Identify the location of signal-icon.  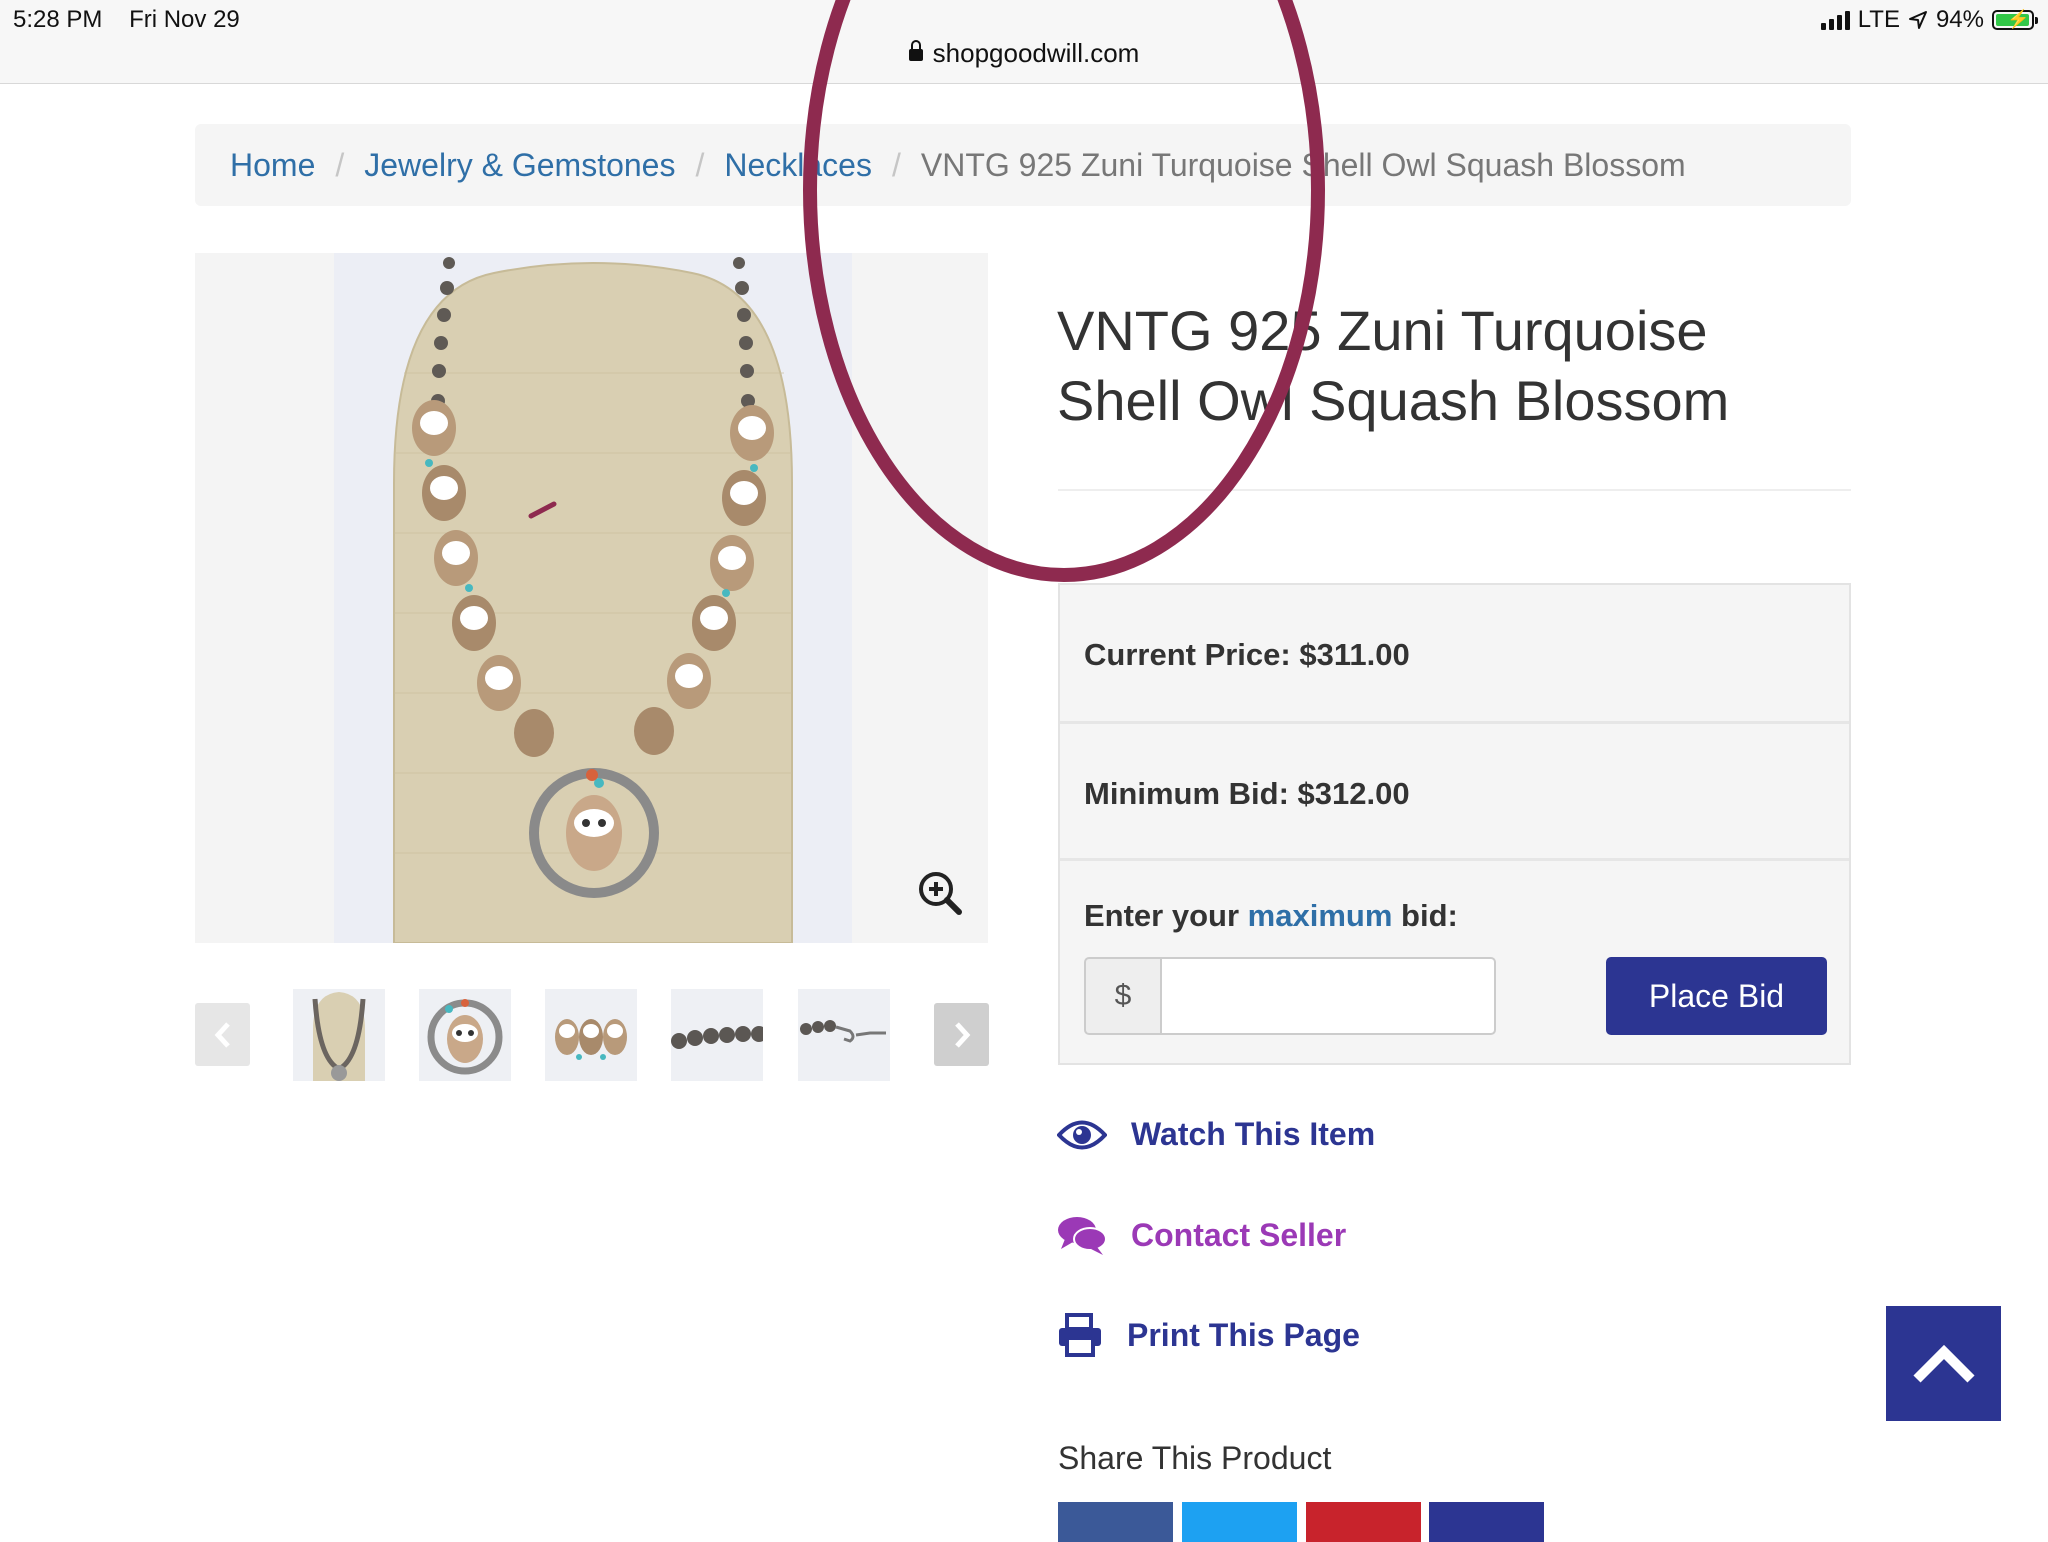
(1835, 20).